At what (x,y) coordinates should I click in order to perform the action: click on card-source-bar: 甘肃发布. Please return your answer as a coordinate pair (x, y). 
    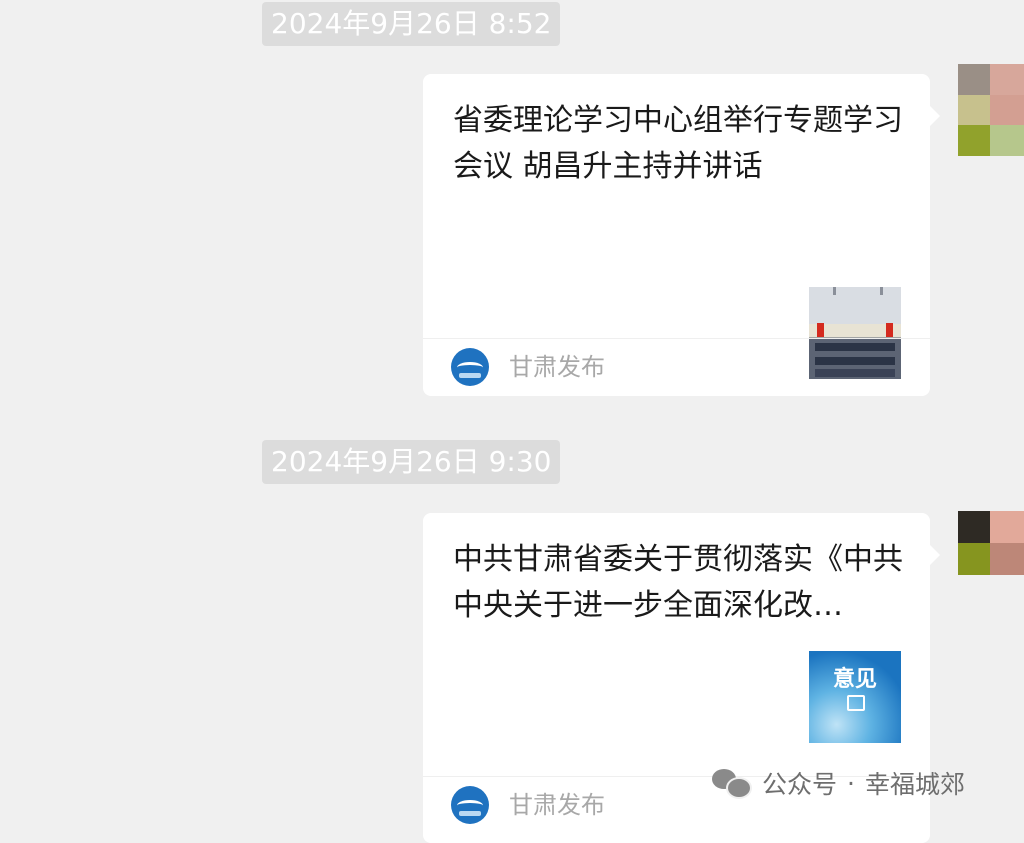
    Looking at the image, I should click on (676, 367).